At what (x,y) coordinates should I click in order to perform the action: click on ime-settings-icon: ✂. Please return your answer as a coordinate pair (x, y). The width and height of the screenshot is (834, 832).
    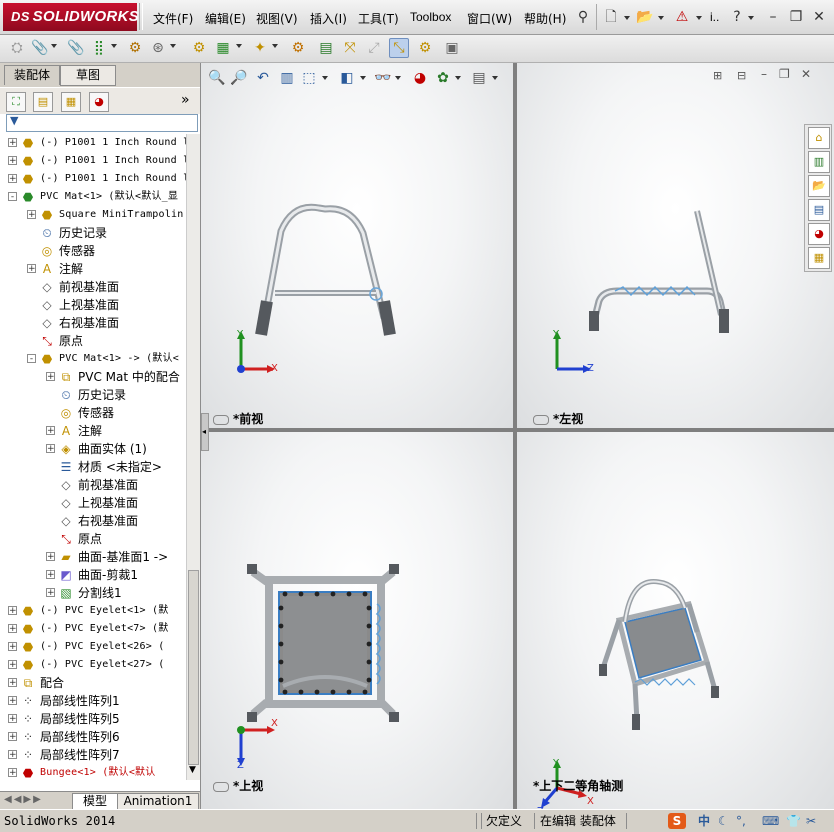
    Looking at the image, I should click on (811, 821).